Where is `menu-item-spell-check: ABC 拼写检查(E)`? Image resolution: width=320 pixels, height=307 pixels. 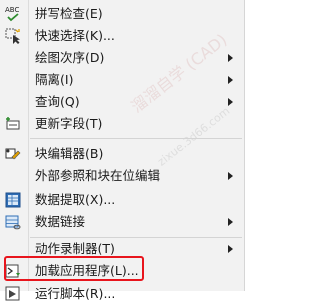 menu-item-spell-check: ABC 拼写检查(E) is located at coordinates (122, 14).